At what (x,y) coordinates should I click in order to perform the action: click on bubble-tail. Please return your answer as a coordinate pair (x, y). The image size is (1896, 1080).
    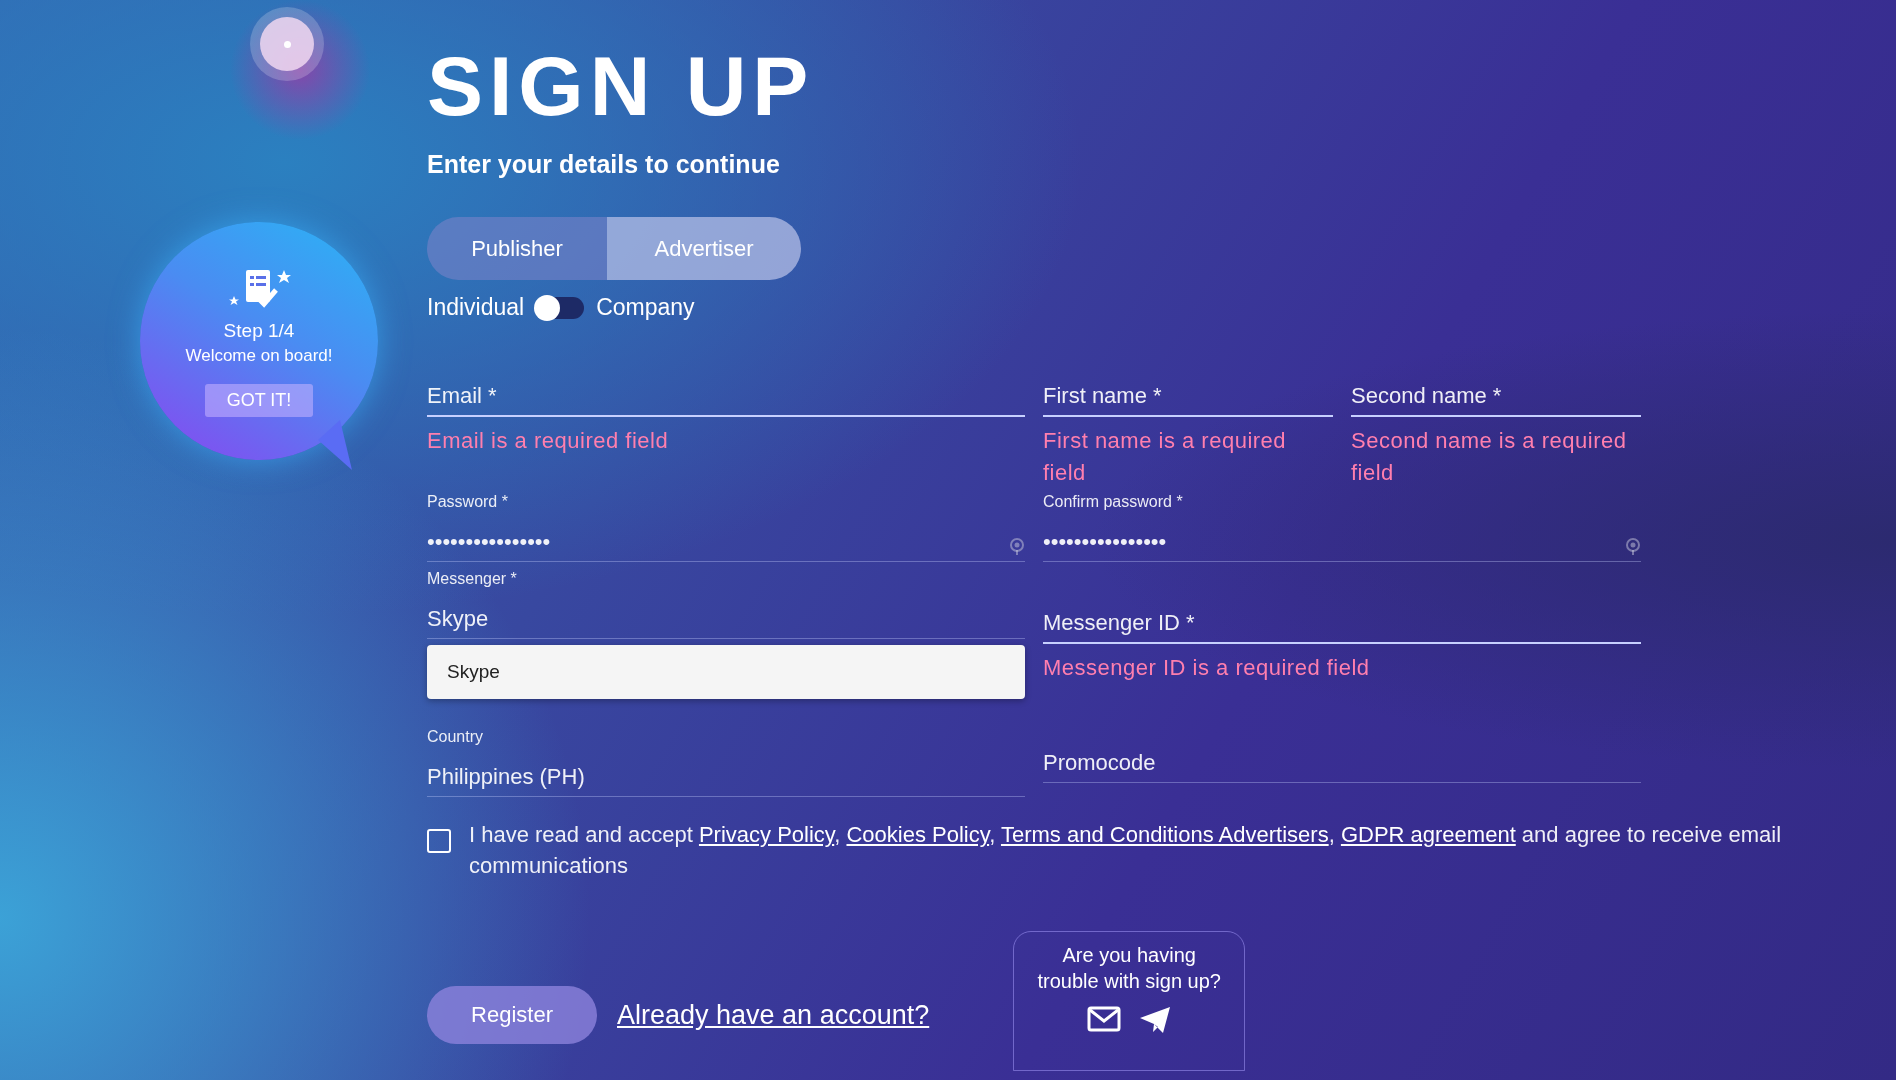
    Looking at the image, I should click on (335, 445).